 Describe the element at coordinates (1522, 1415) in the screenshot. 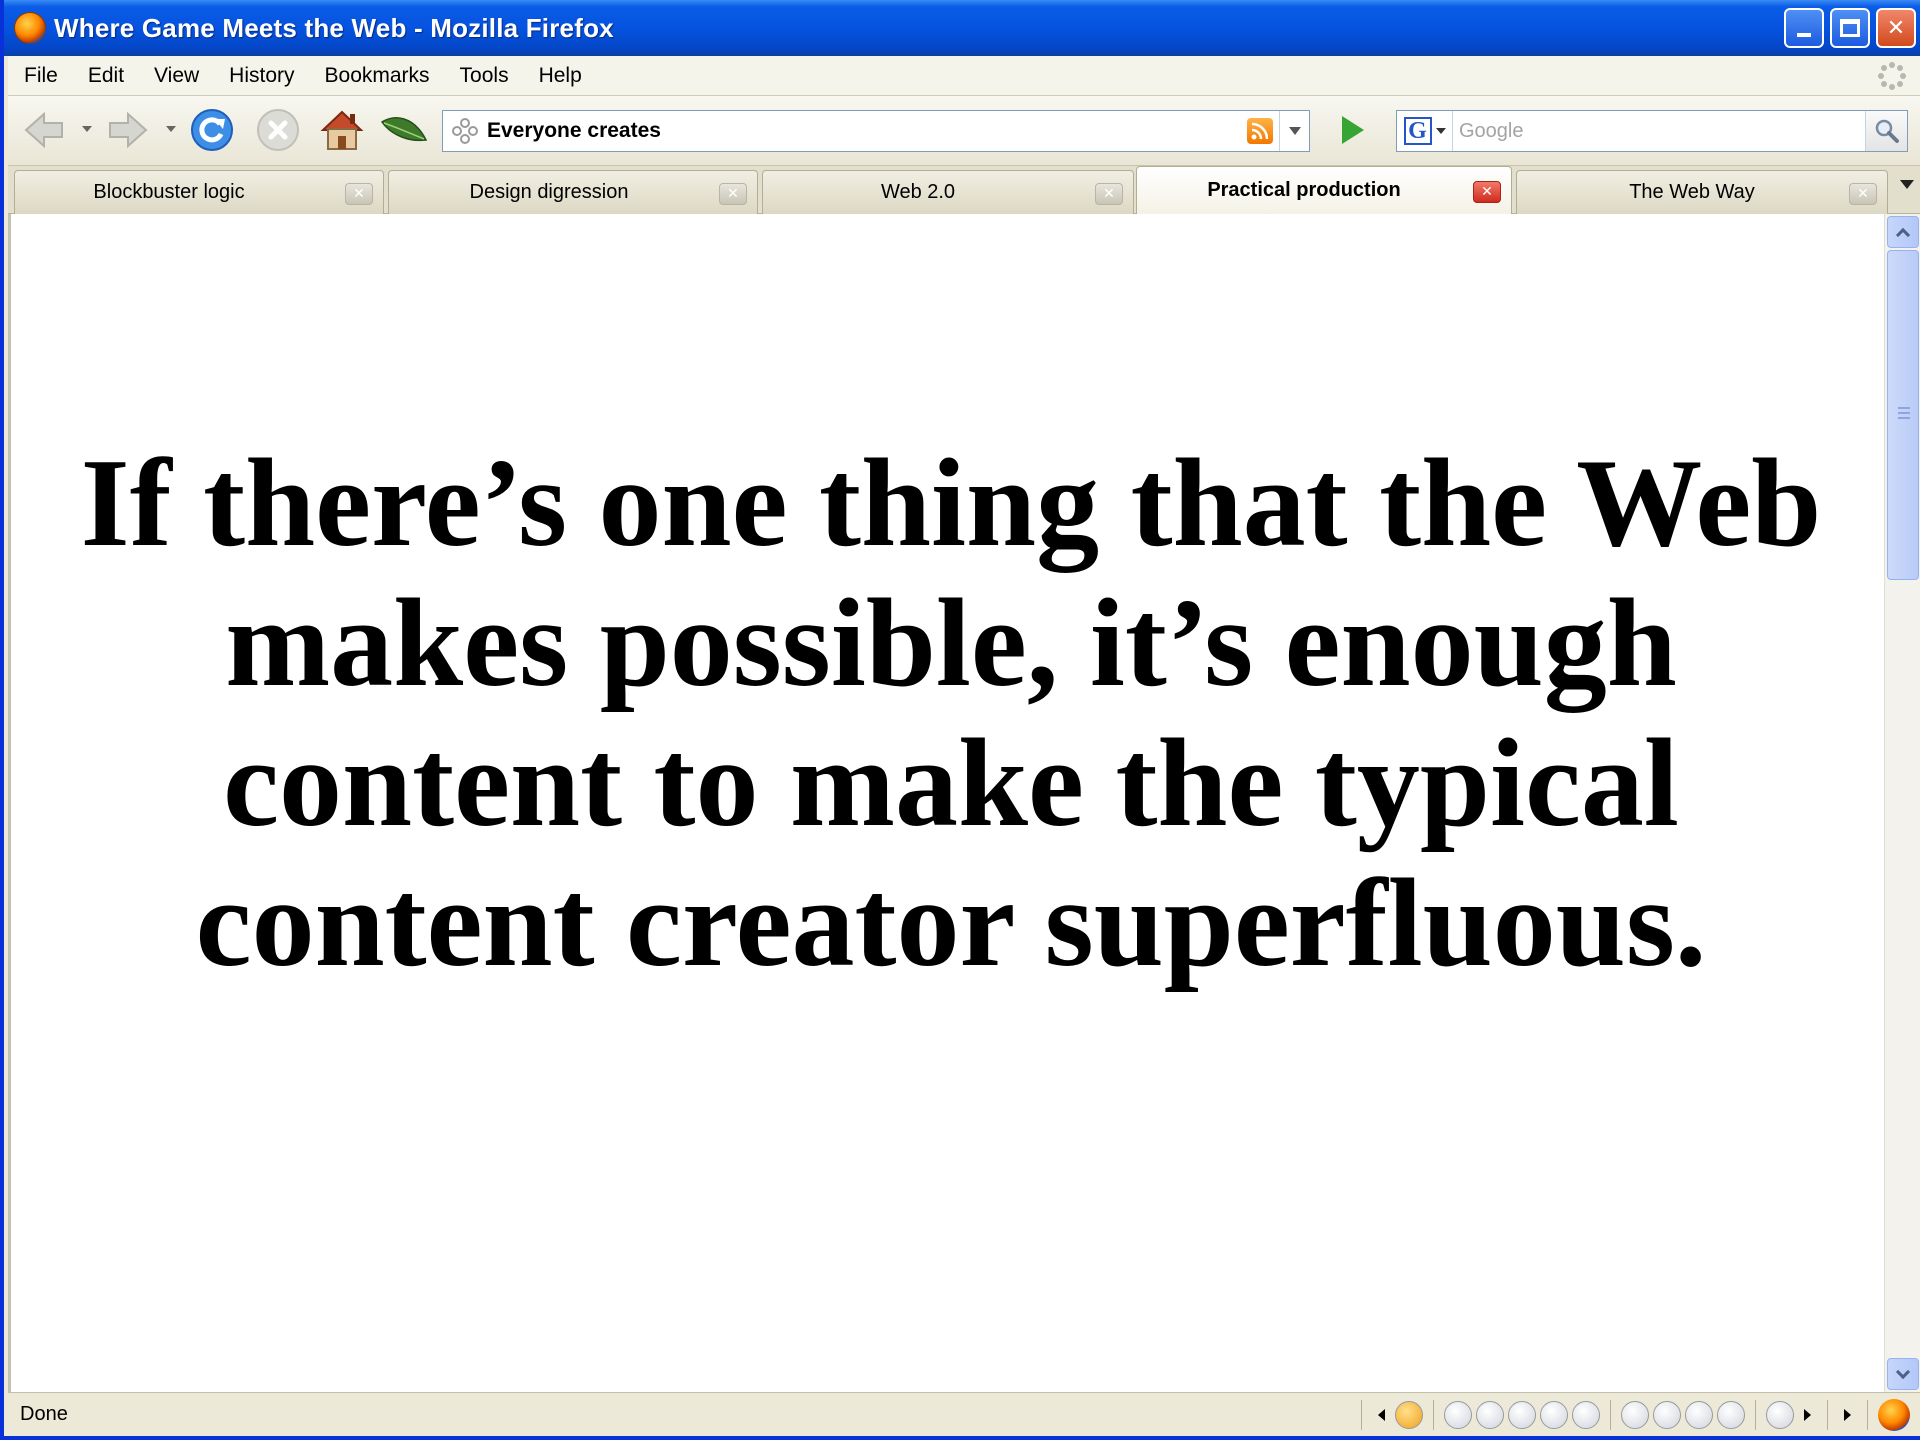

I see `pause-icon` at that location.